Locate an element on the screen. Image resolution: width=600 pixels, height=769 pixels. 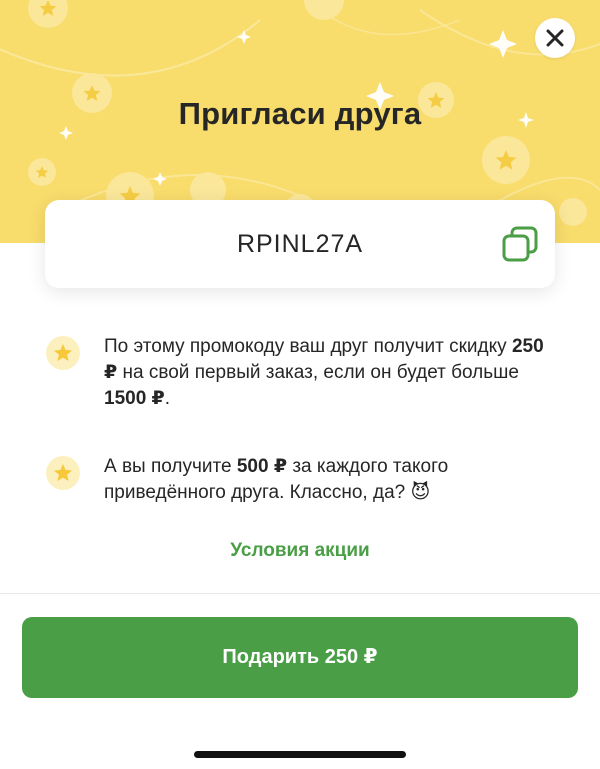
promo-code-card: RPINL27A is located at coordinates (300, 244).